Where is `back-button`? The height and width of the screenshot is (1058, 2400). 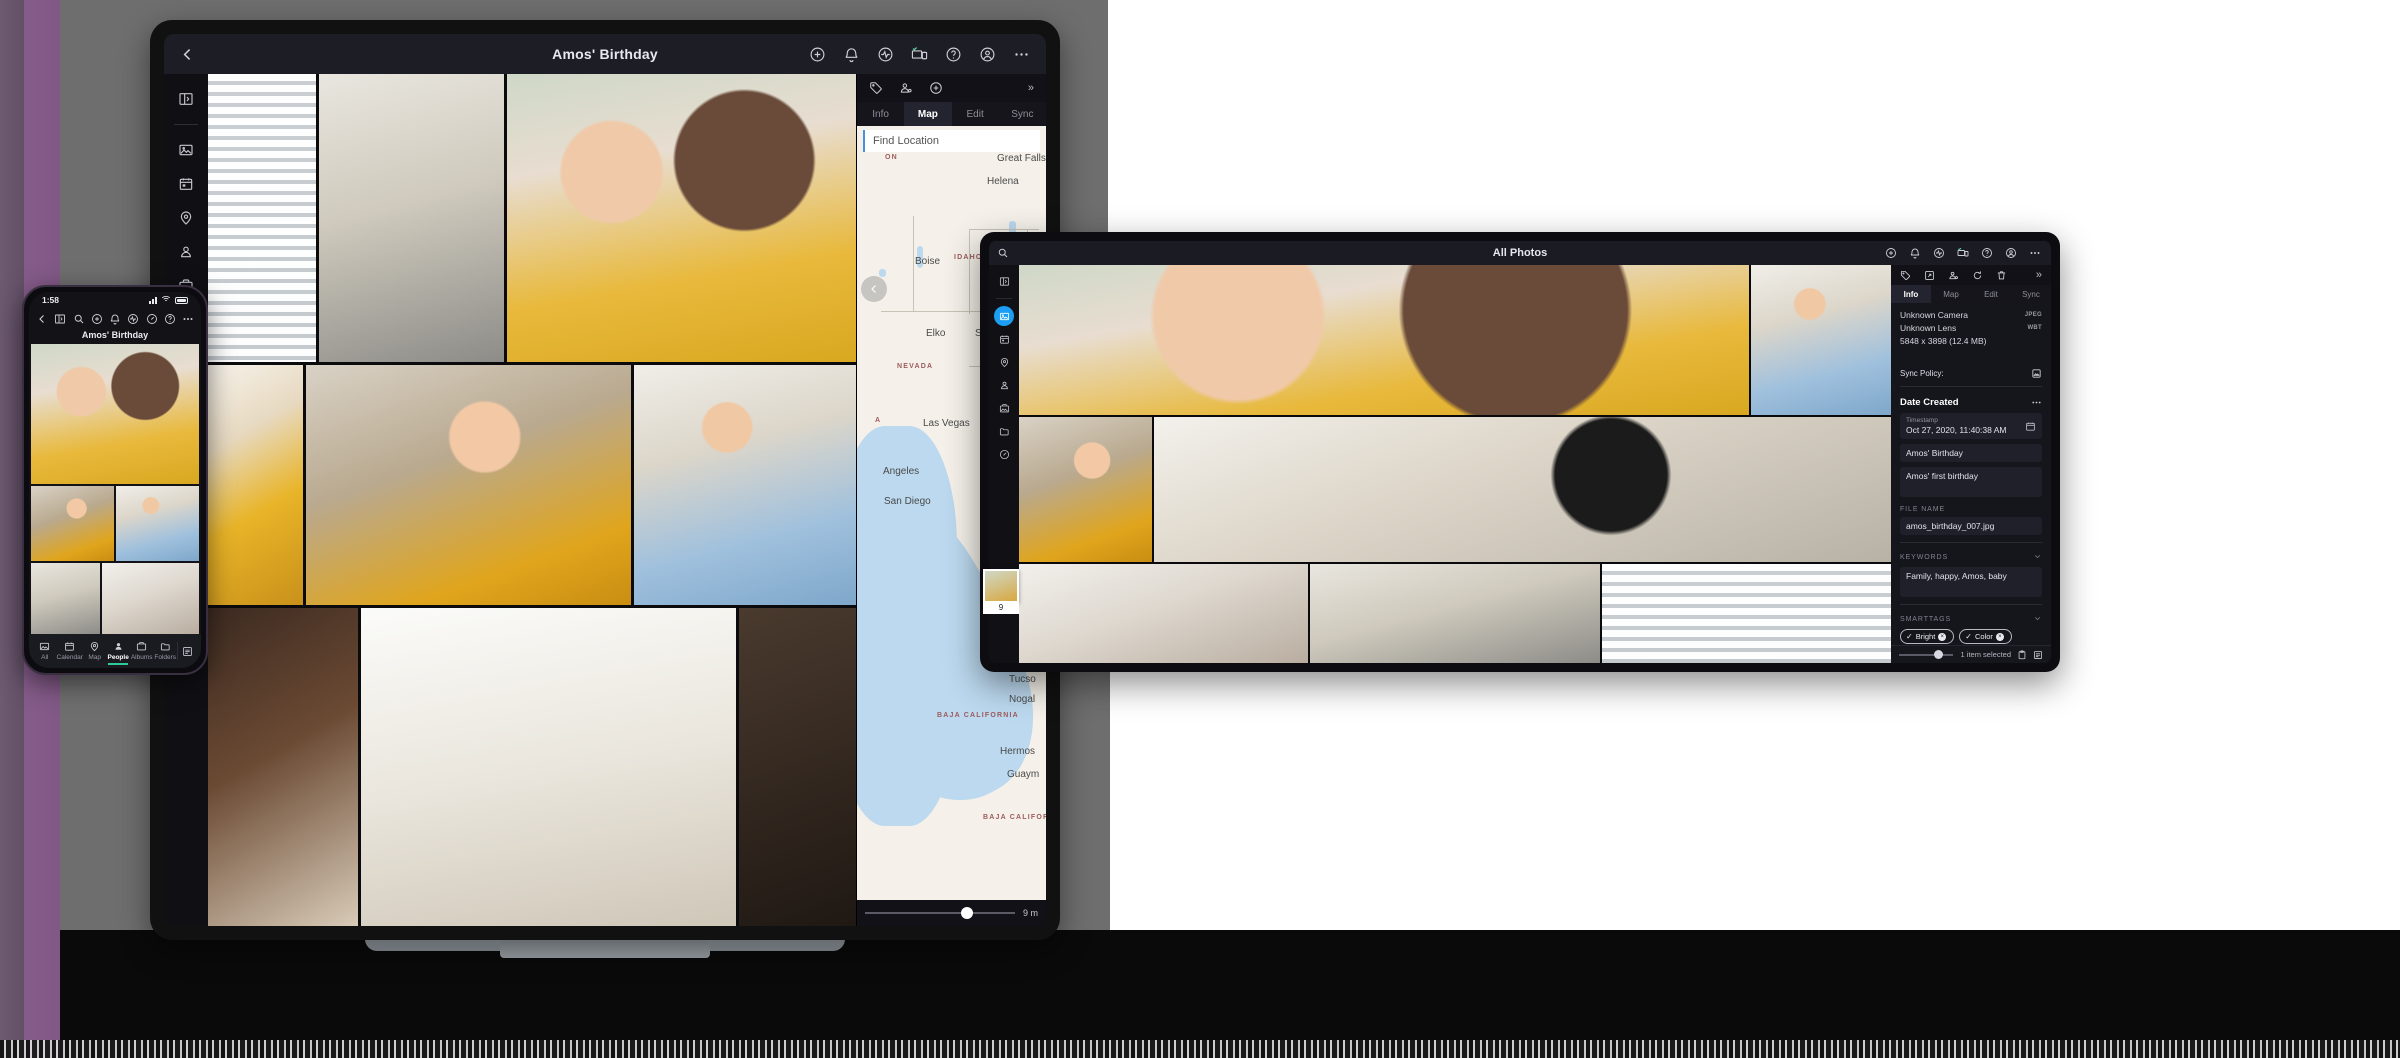 back-button is located at coordinates (187, 54).